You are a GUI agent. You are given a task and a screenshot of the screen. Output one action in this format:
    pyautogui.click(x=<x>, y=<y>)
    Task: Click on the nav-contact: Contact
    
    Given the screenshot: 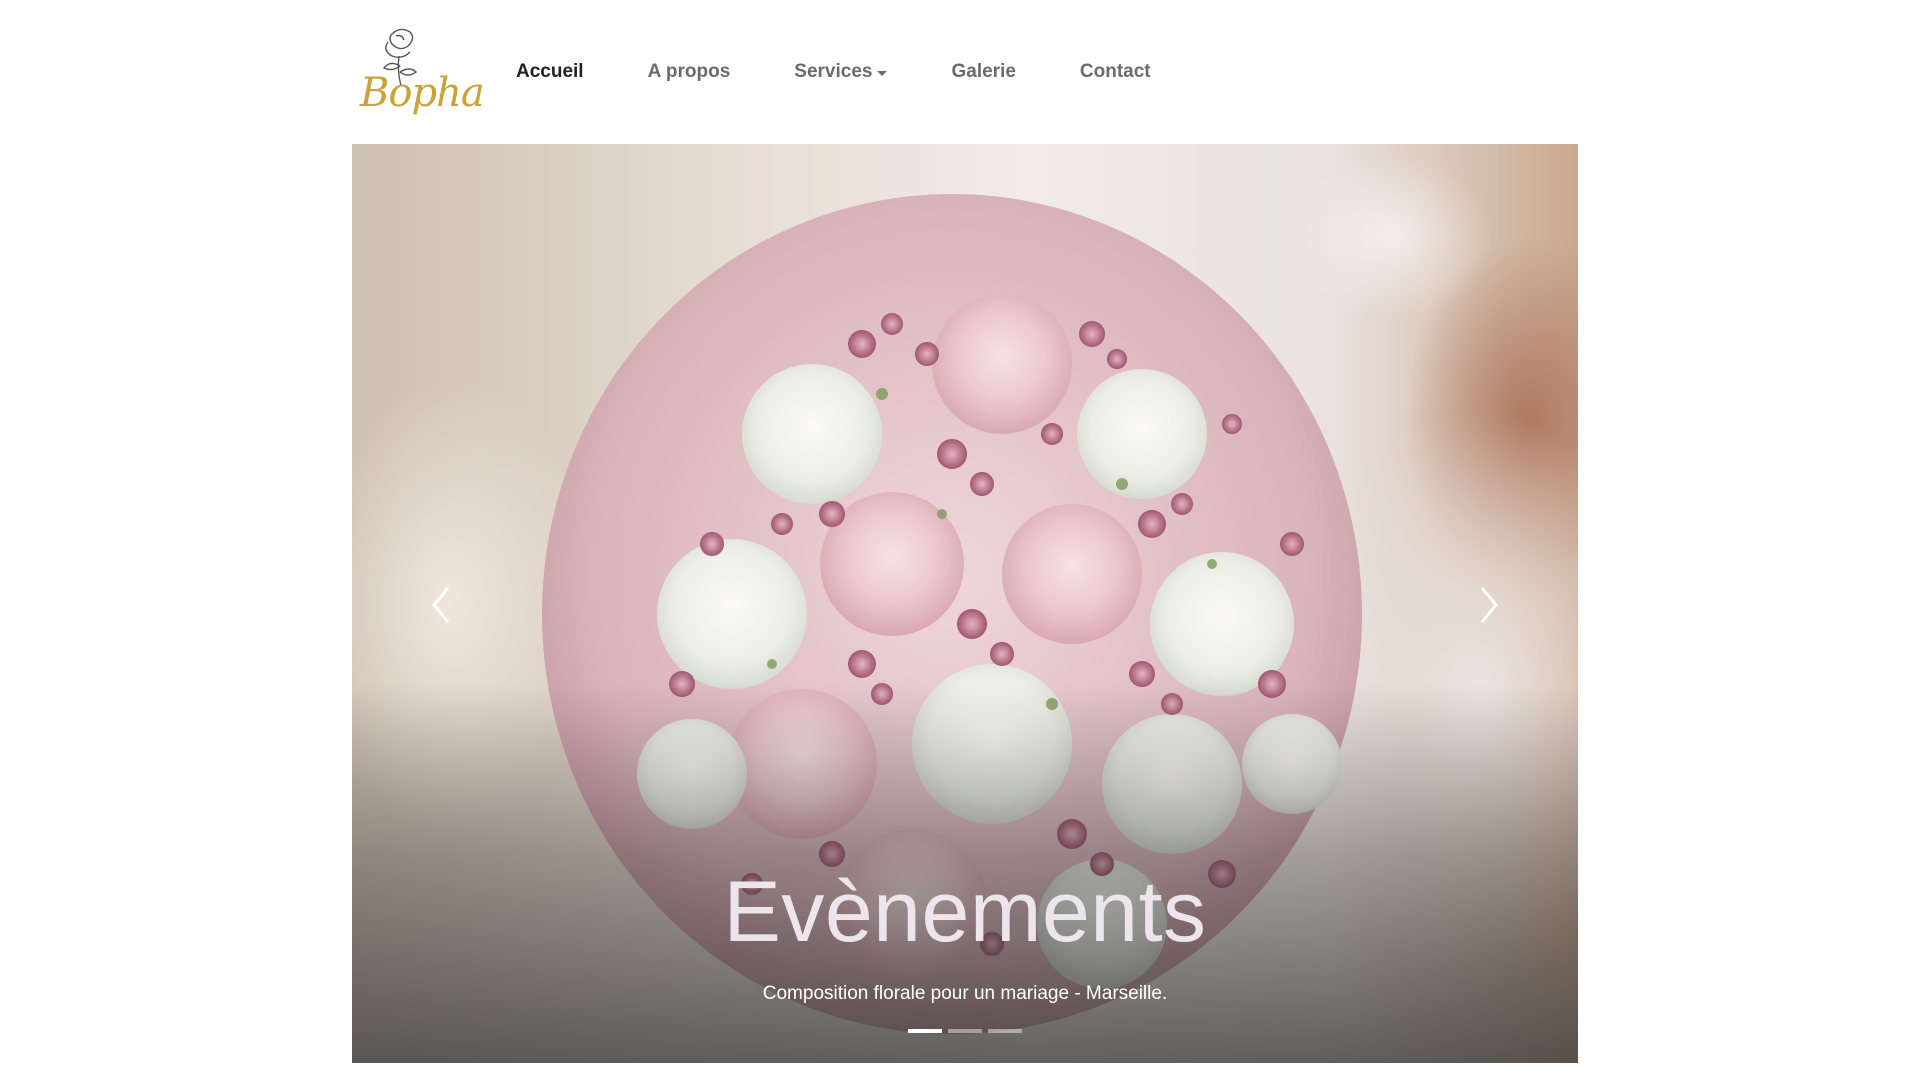 What is the action you would take?
    pyautogui.click(x=1115, y=72)
    